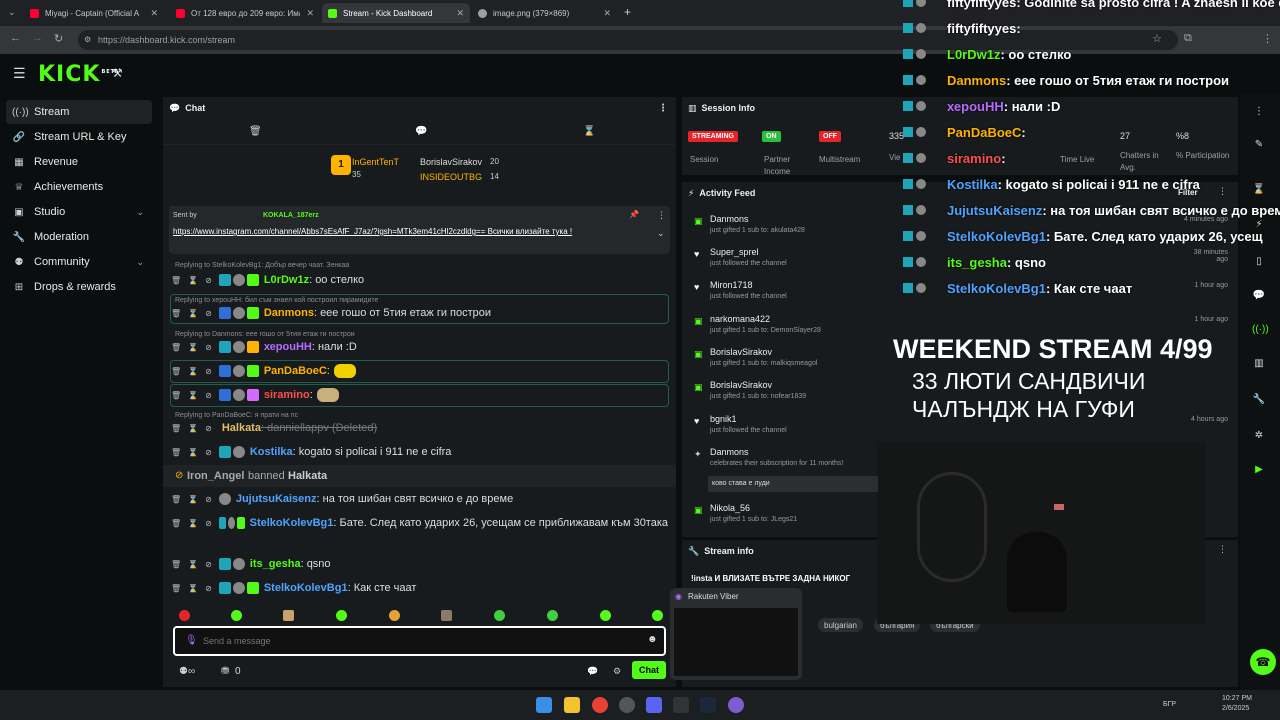 Image resolution: width=1280 pixels, height=720 pixels. I want to click on browser-menu-icon: ⋮, so click(1267, 38).